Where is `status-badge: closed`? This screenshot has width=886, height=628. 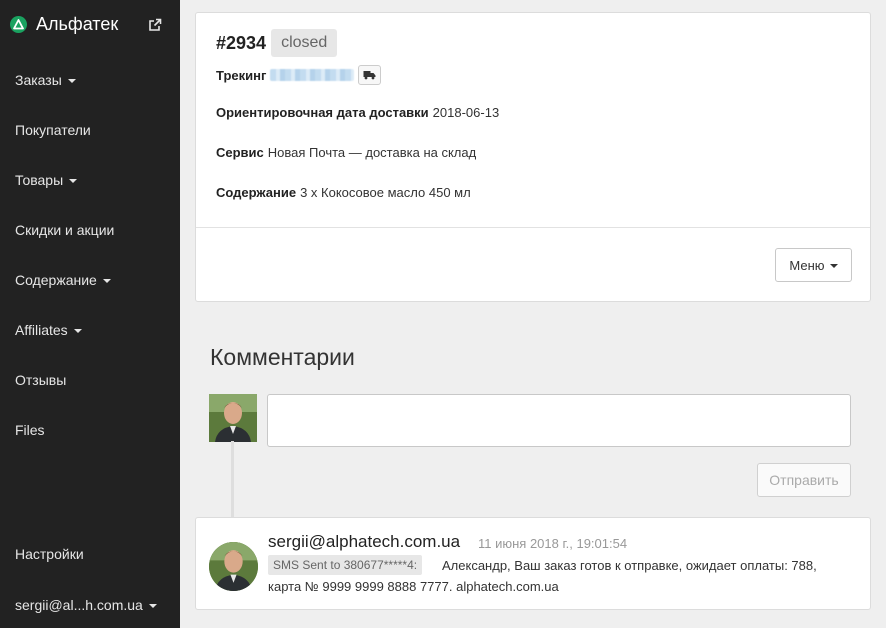
status-badge: closed is located at coordinates (304, 43).